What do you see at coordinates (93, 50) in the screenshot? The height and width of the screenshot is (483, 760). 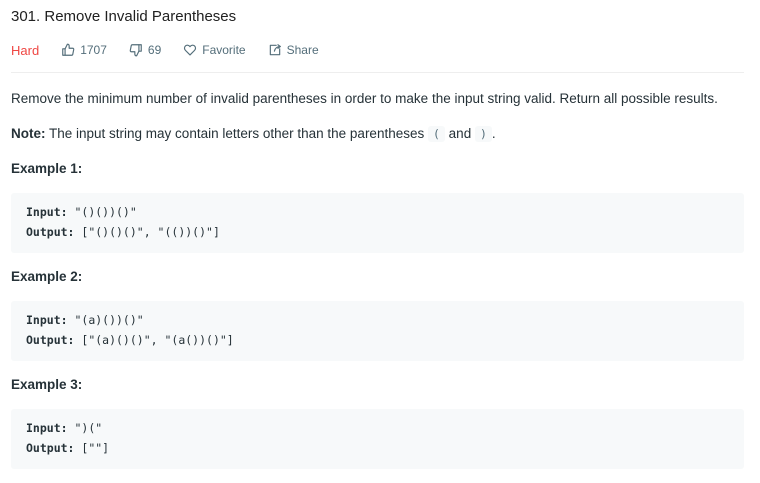 I see `like-count: 1707` at bounding box center [93, 50].